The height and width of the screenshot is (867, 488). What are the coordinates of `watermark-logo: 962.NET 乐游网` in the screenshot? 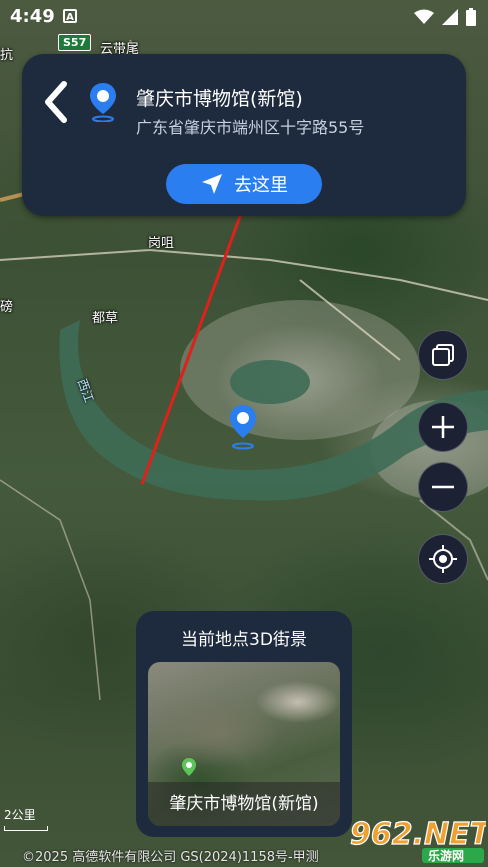 It's located at (417, 839).